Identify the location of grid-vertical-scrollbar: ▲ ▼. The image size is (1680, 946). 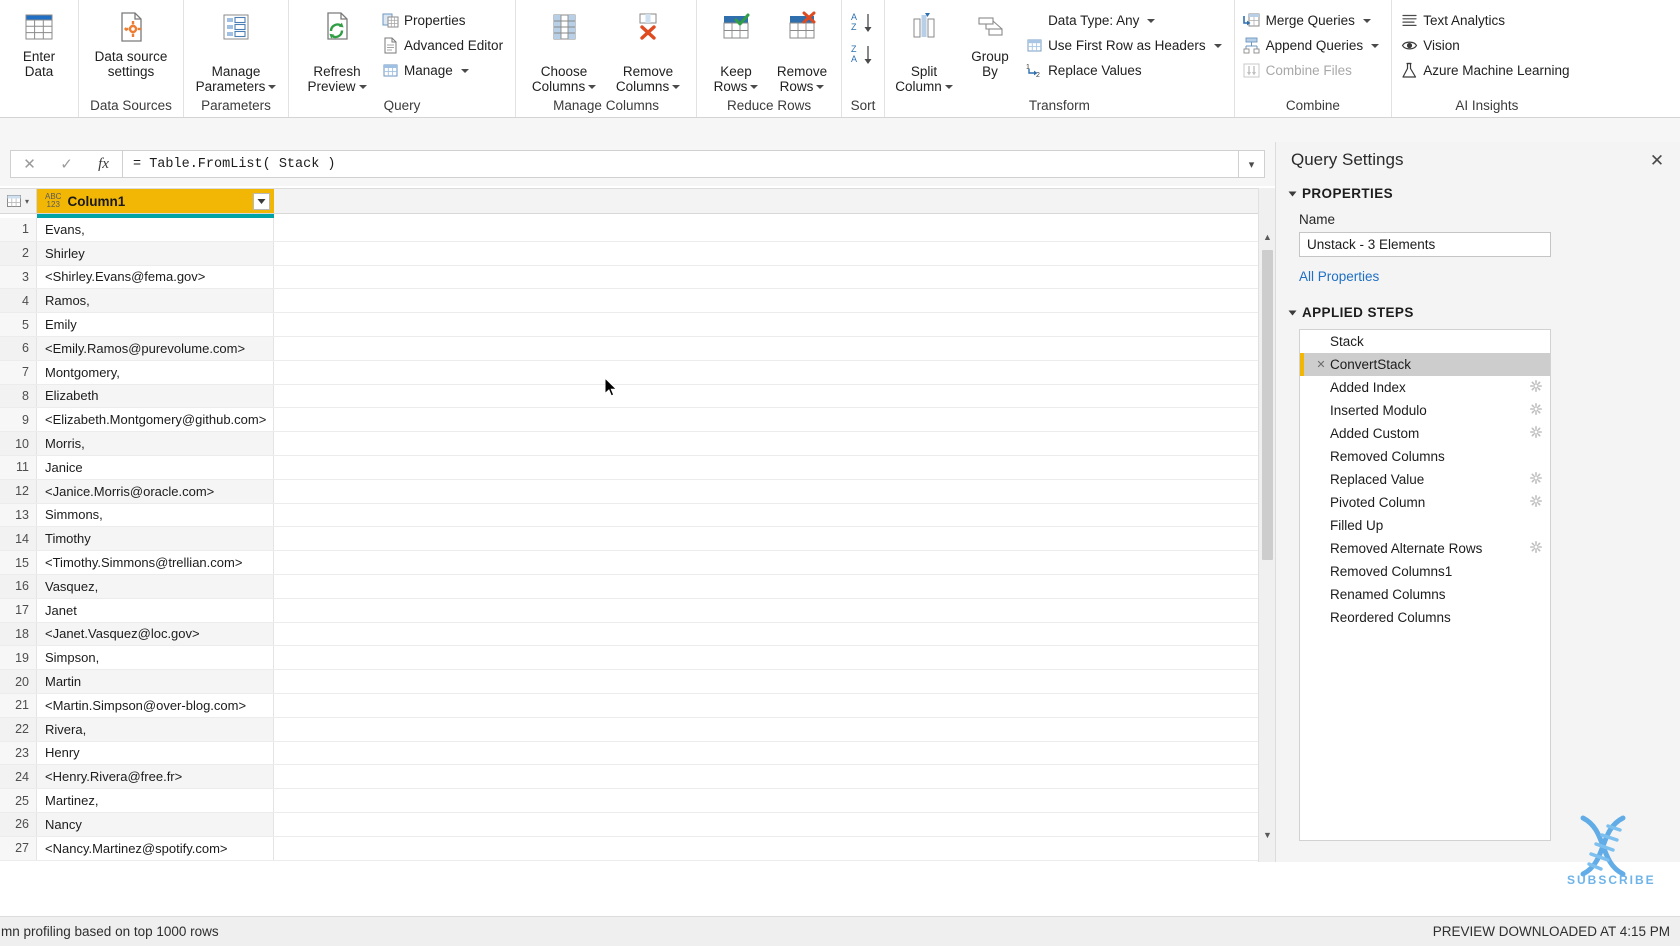
(1266, 525).